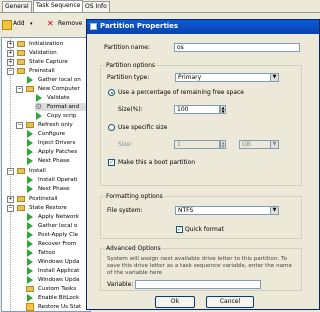 This screenshot has width=320, height=312. Describe the element at coordinates (19, 23) in the screenshot. I see `add-label: Add` at that location.